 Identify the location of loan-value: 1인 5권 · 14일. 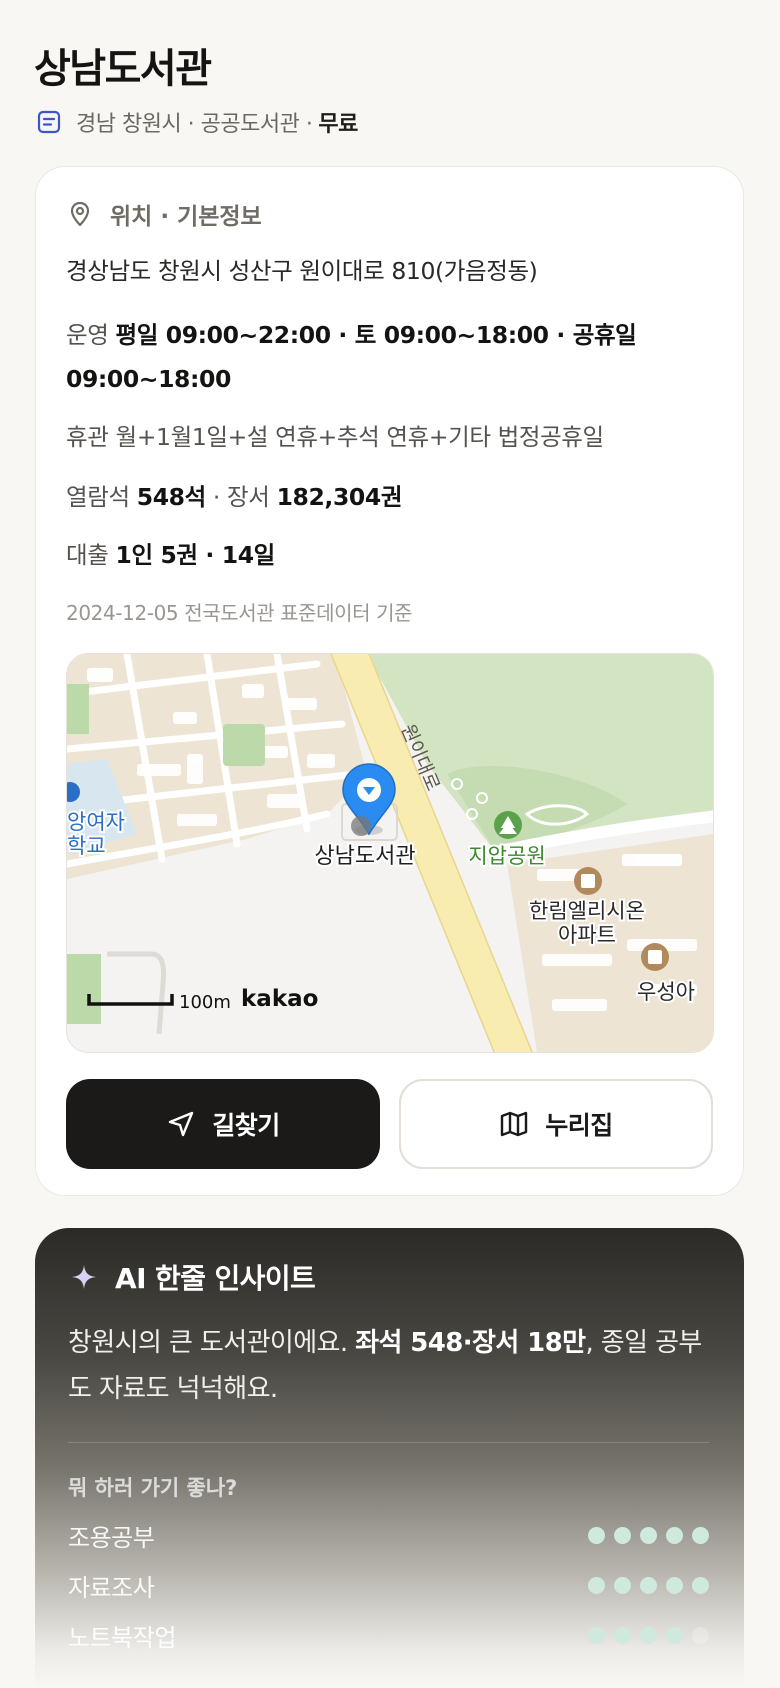
(195, 555).